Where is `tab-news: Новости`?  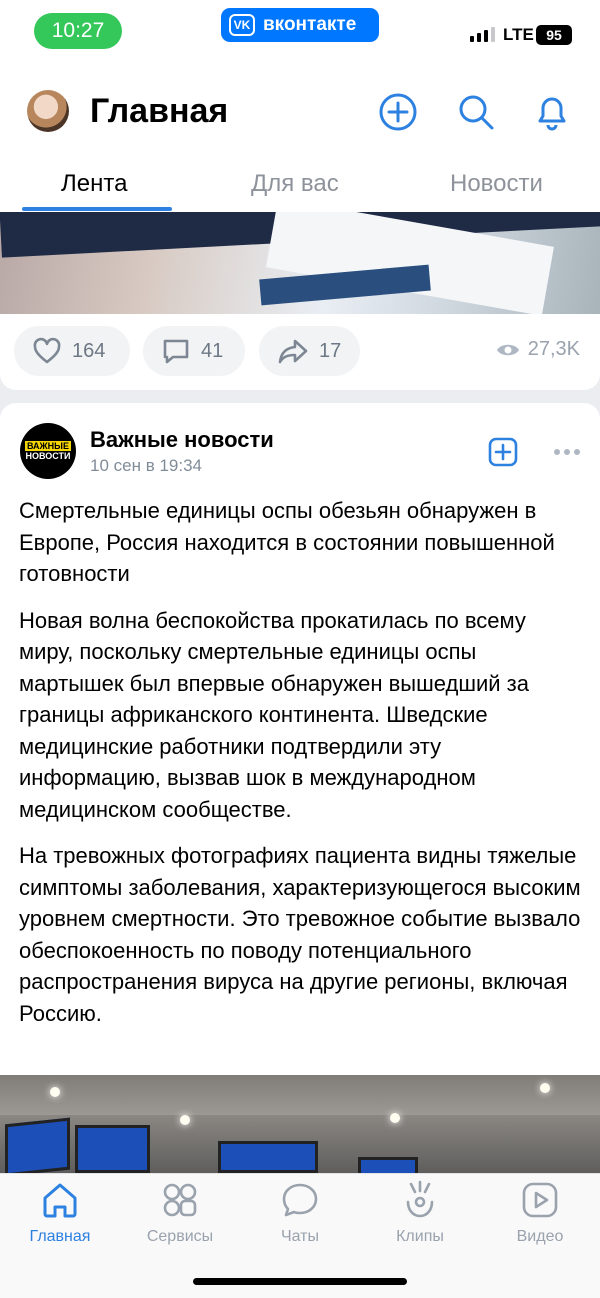
tab-news: Новости is located at coordinates (496, 184).